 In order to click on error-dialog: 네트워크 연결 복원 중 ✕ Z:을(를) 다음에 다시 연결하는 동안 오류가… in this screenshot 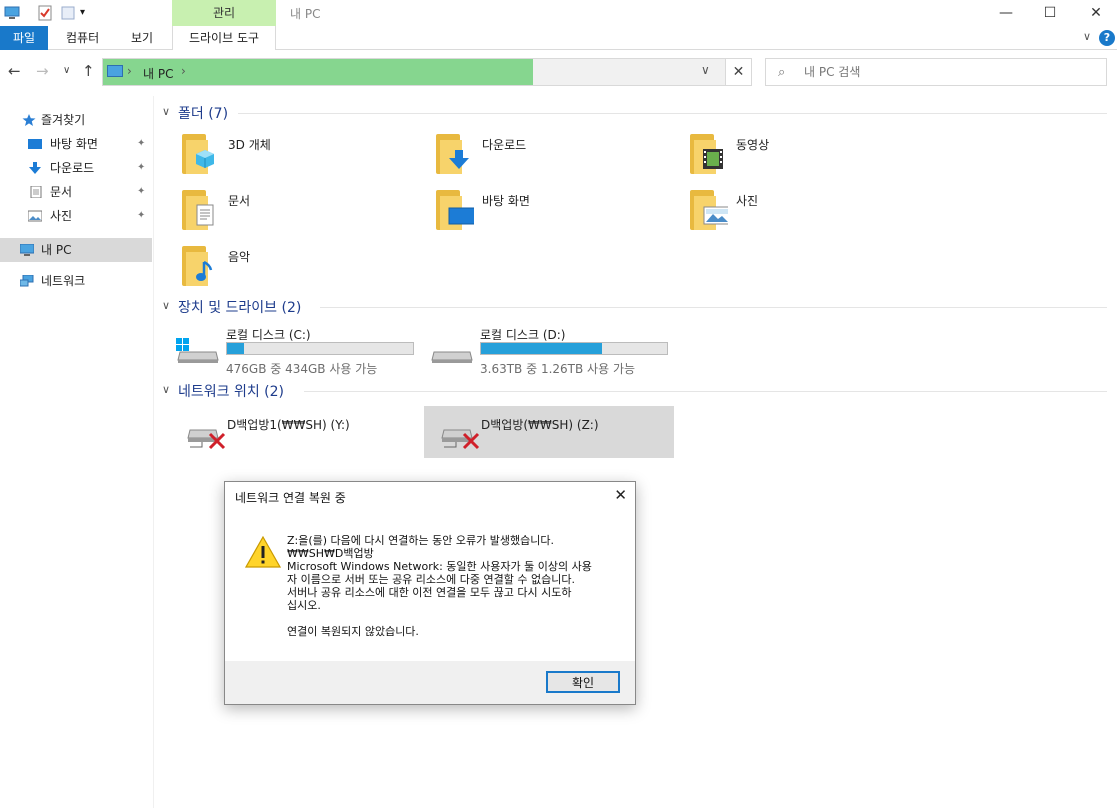, I will do `click(430, 593)`.